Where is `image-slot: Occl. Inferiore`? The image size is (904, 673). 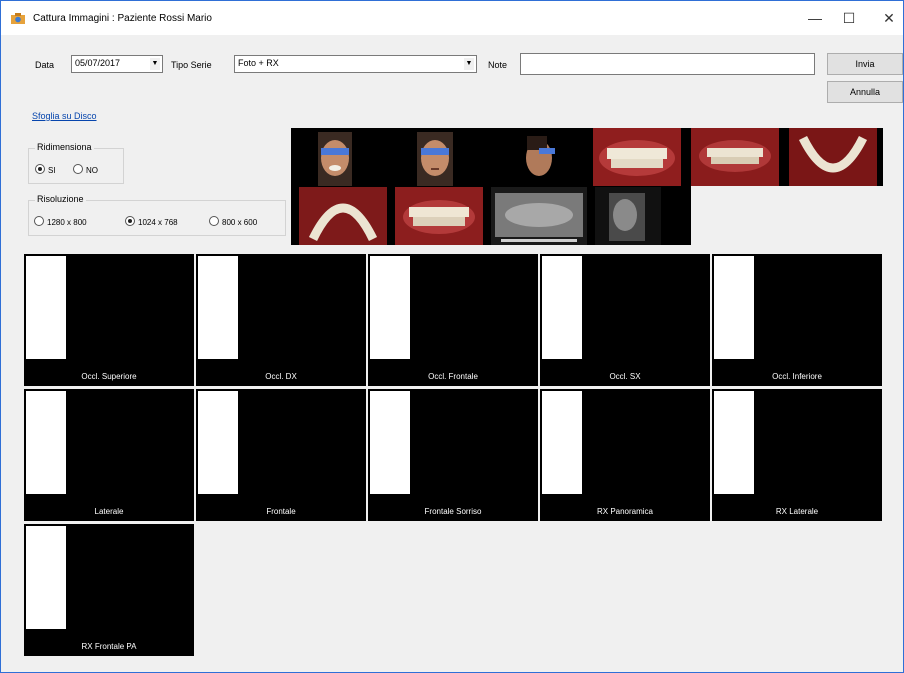
image-slot: Occl. Inferiore is located at coordinates (797, 320).